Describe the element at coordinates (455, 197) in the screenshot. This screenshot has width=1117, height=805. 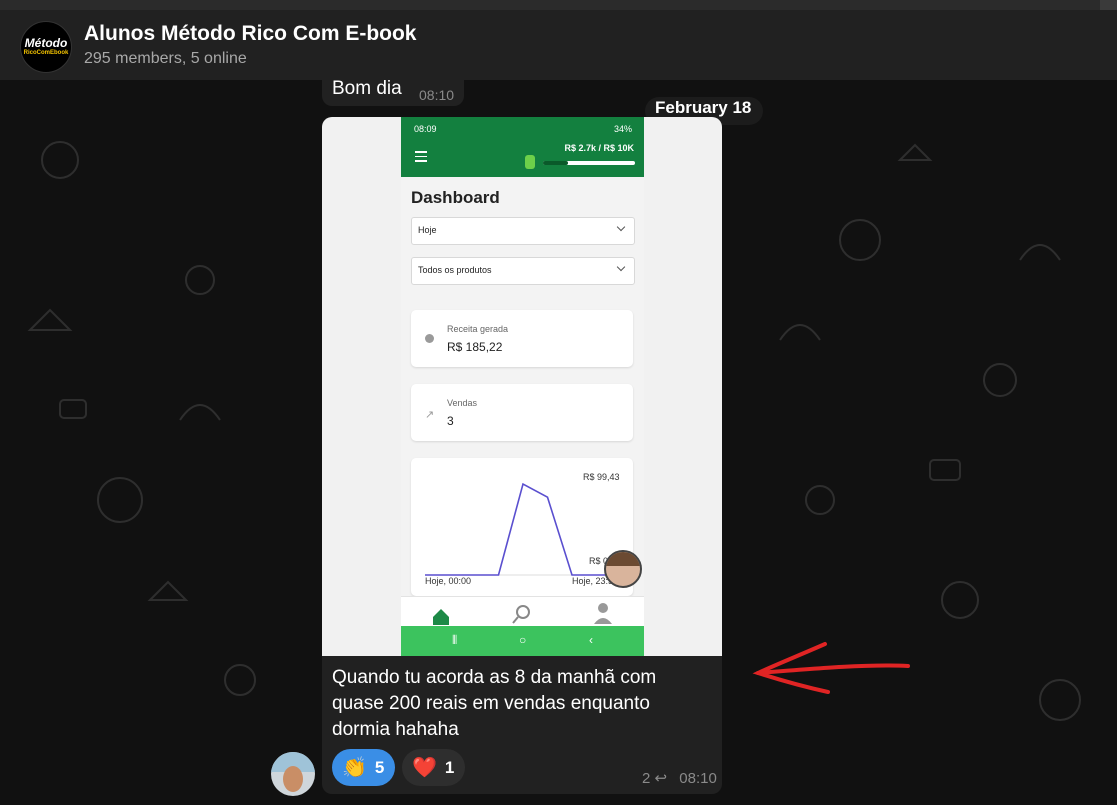
I see `dashboard-title: Dashboard` at that location.